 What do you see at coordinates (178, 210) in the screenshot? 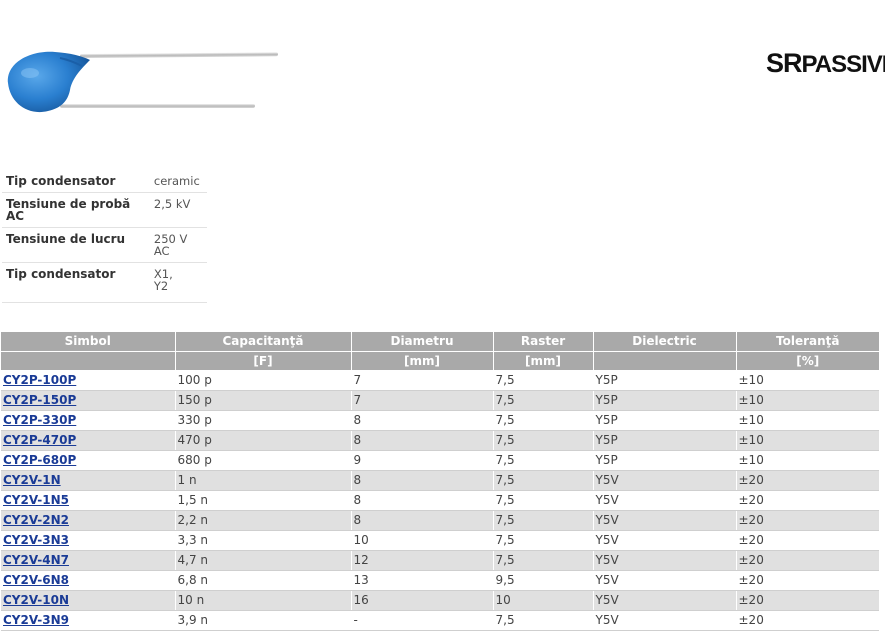
I see `spec-value: 2,5 kV` at bounding box center [178, 210].